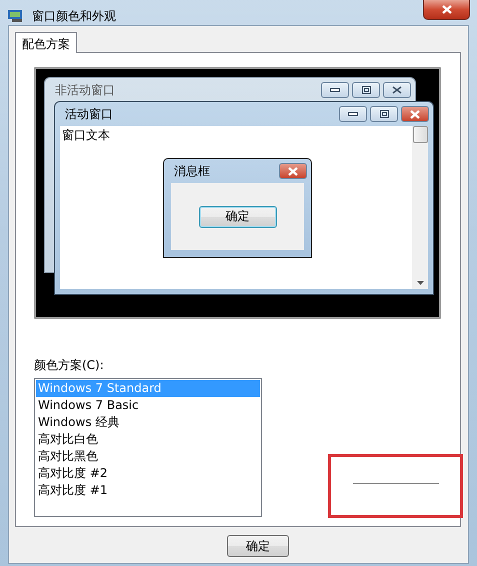 The image size is (477, 566). Describe the element at coordinates (85, 90) in the screenshot. I see `window-title: 非活动窗口` at that location.